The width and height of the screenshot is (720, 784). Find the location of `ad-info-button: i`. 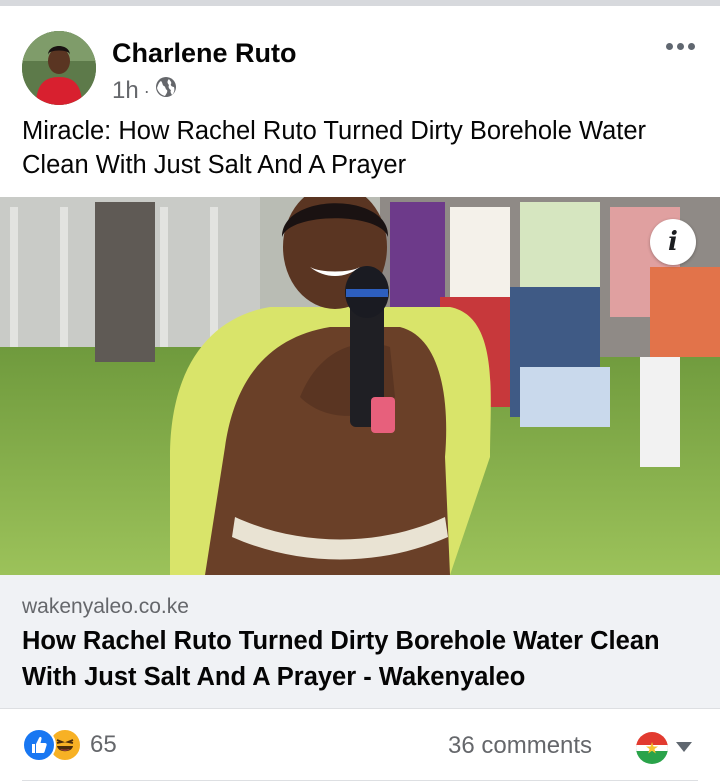

ad-info-button: i is located at coordinates (673, 242).